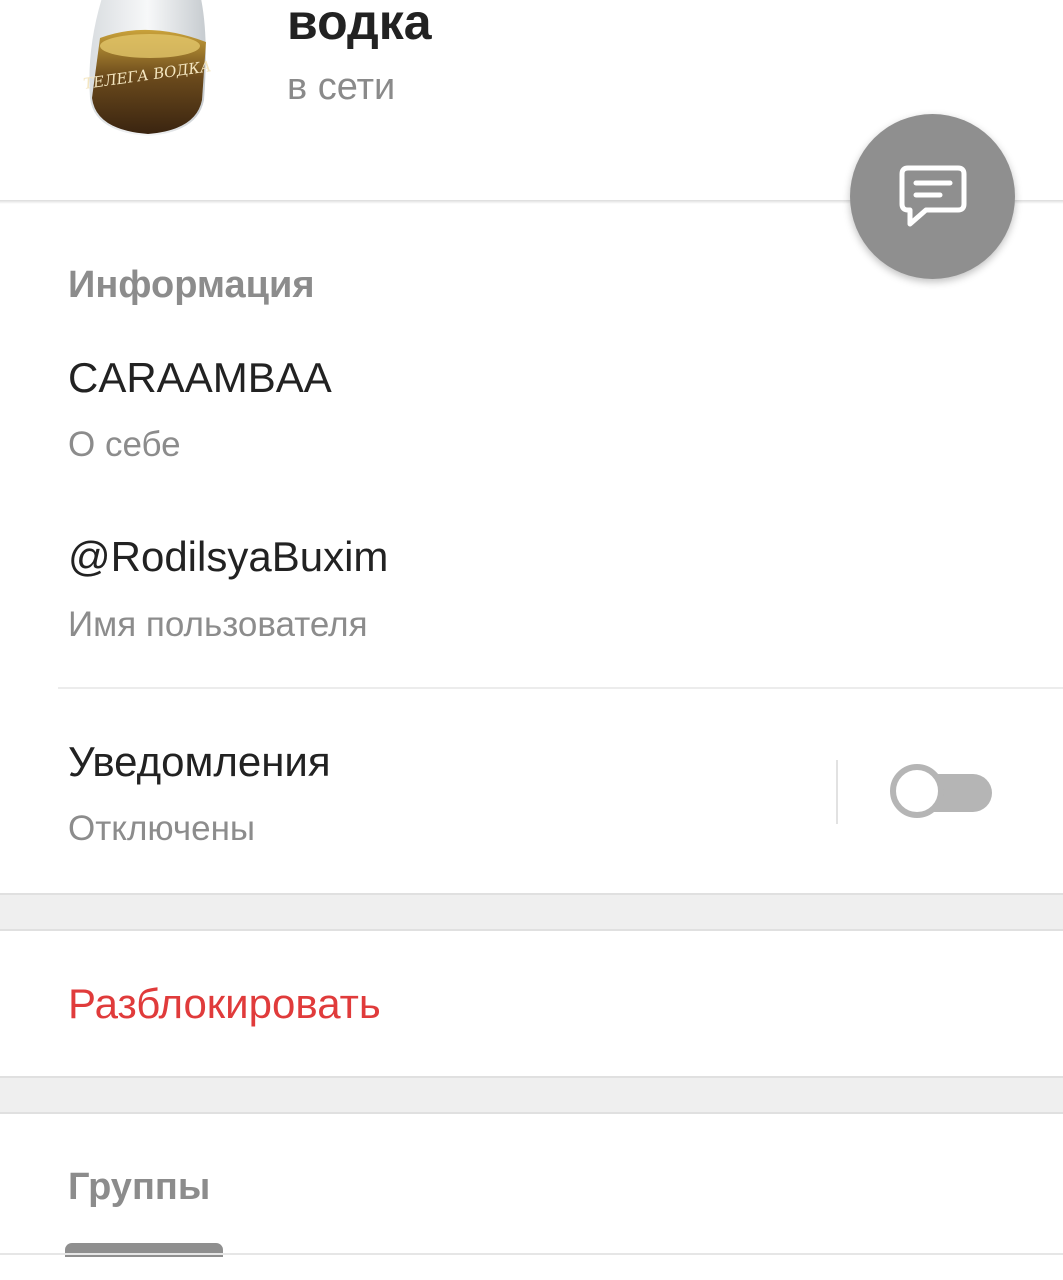  Describe the element at coordinates (228, 557) in the screenshot. I see `username-value: @RodilsyaBuxim` at that location.